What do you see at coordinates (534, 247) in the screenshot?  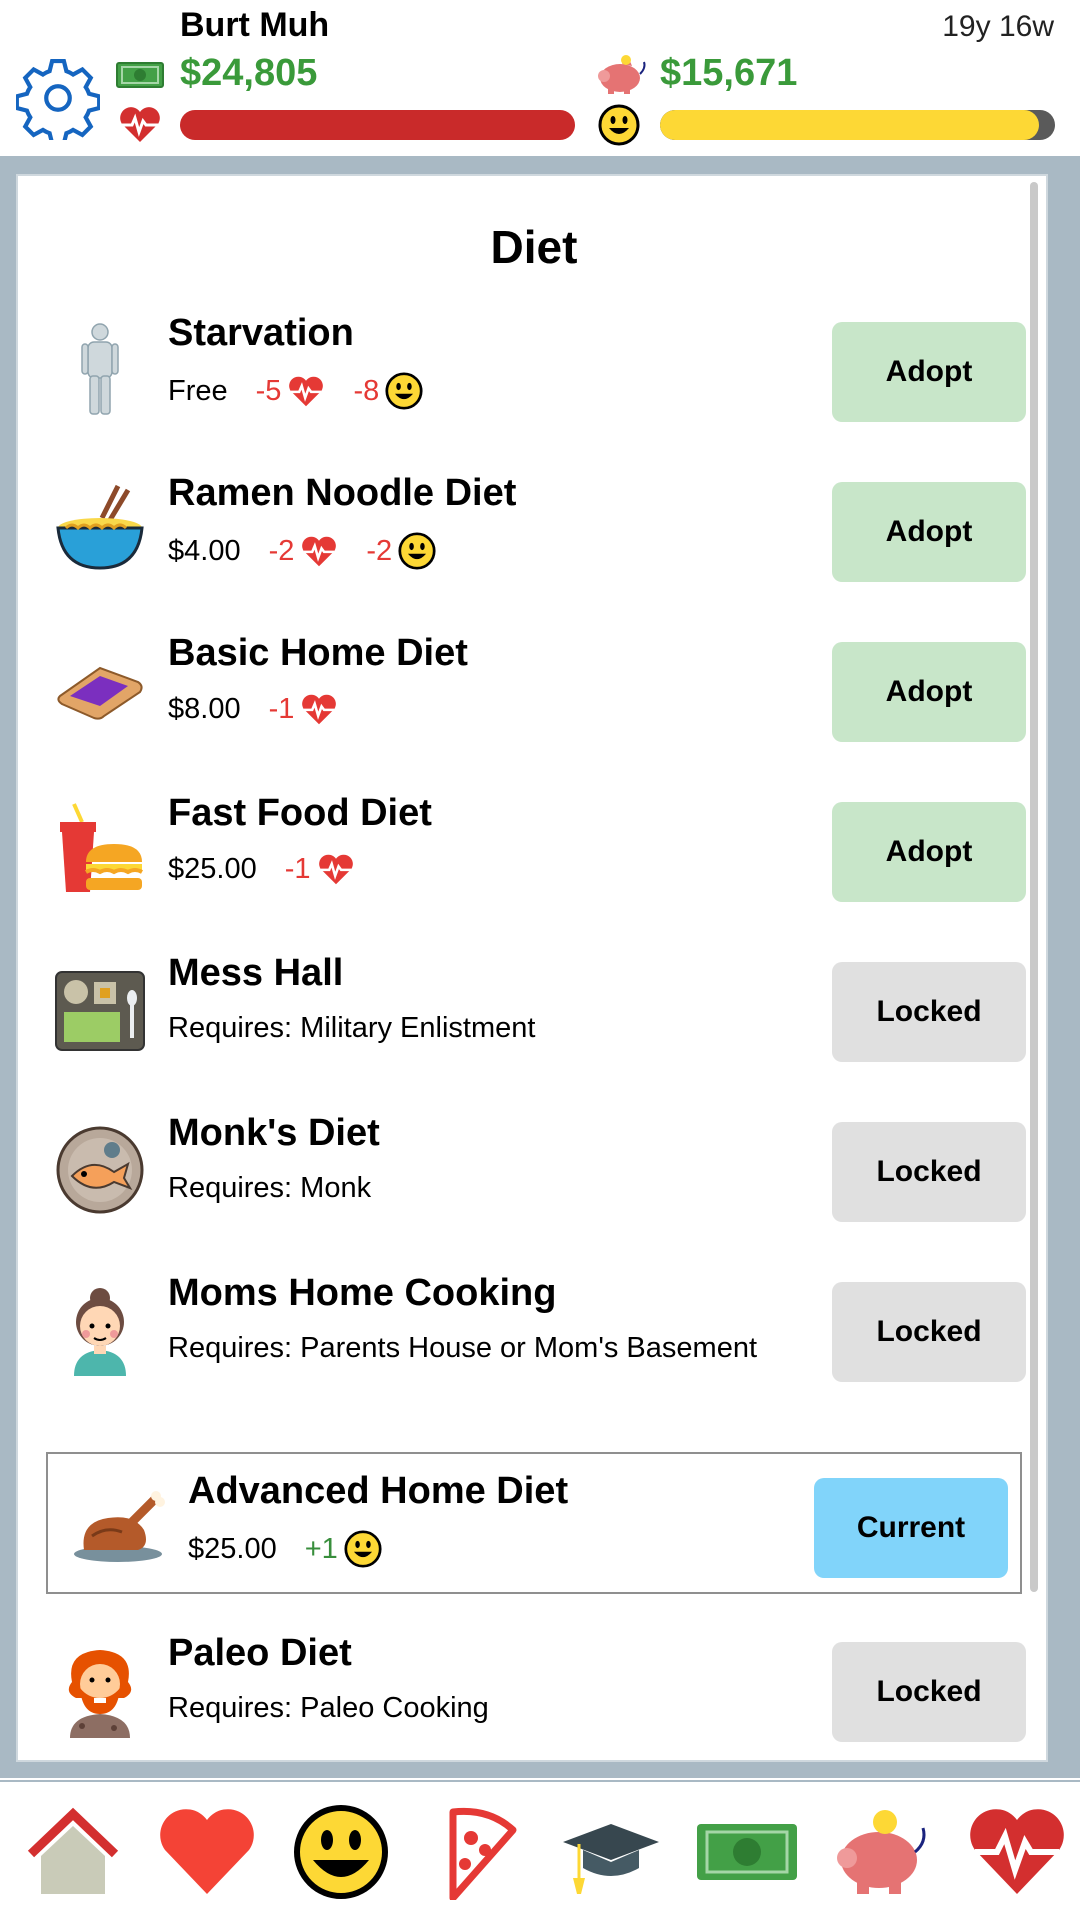 I see `page-title: Diet` at bounding box center [534, 247].